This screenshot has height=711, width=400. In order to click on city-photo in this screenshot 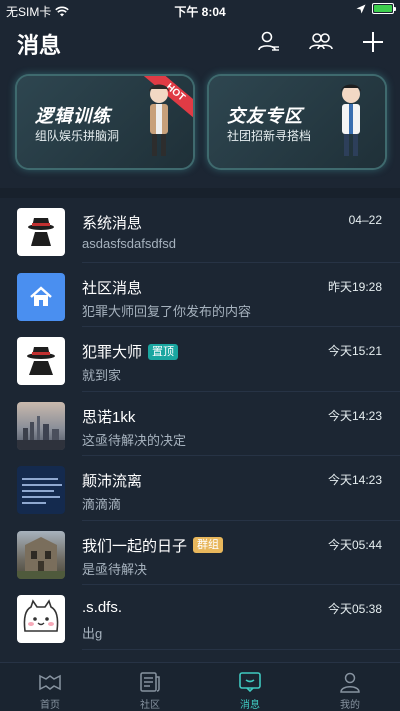, I will do `click(41, 432)`.